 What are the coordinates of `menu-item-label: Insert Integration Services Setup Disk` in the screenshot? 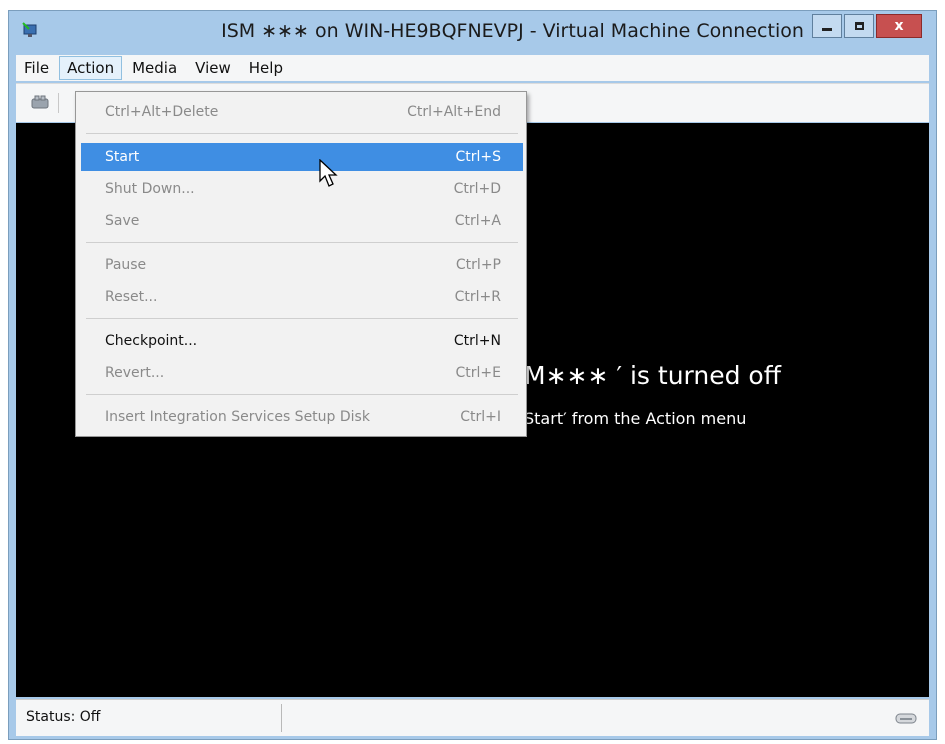 It's located at (237, 417).